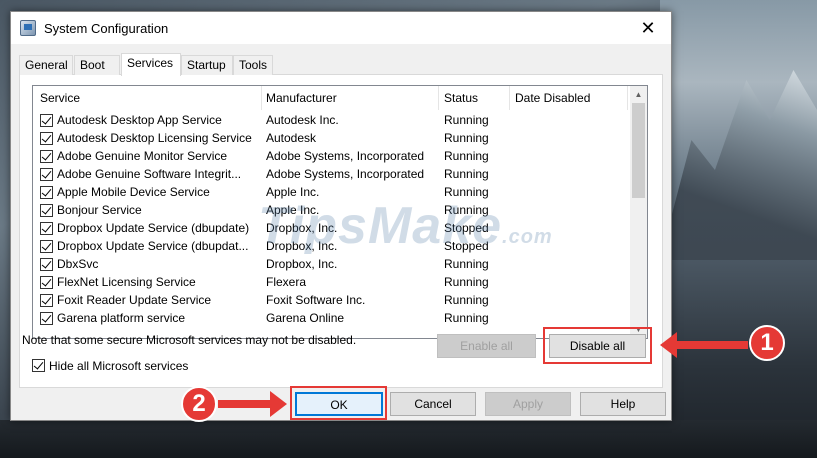 This screenshot has height=458, width=817. I want to click on highlight-ok, so click(338, 403).